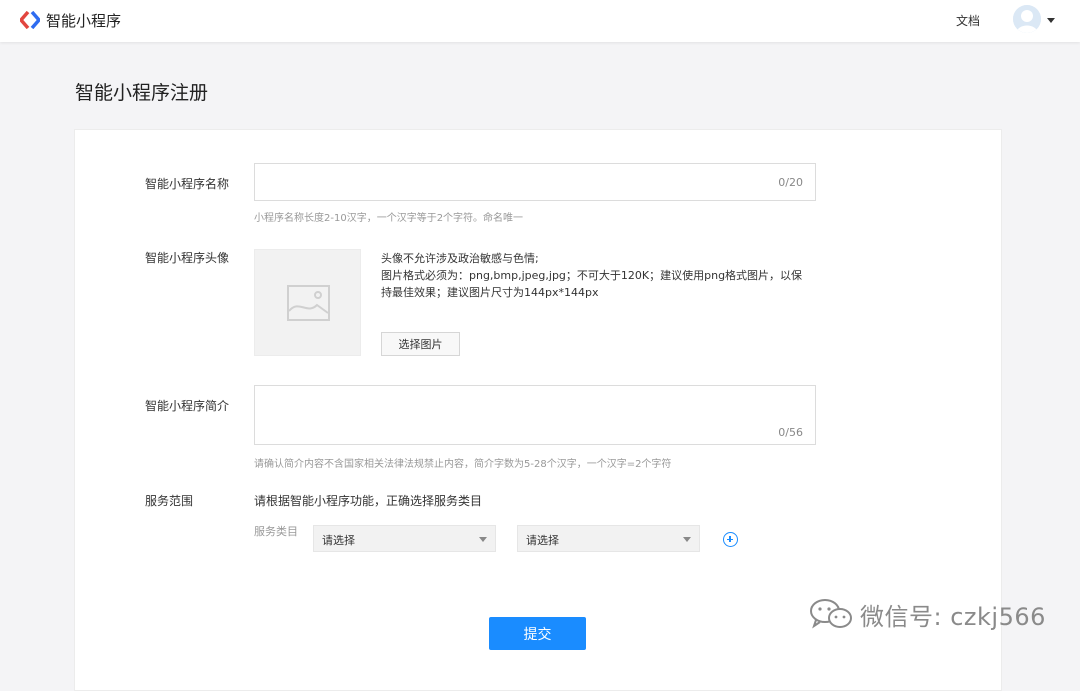 The width and height of the screenshot is (1080, 691). Describe the element at coordinates (169, 501) in the screenshot. I see `service-label: 服务范围` at that location.